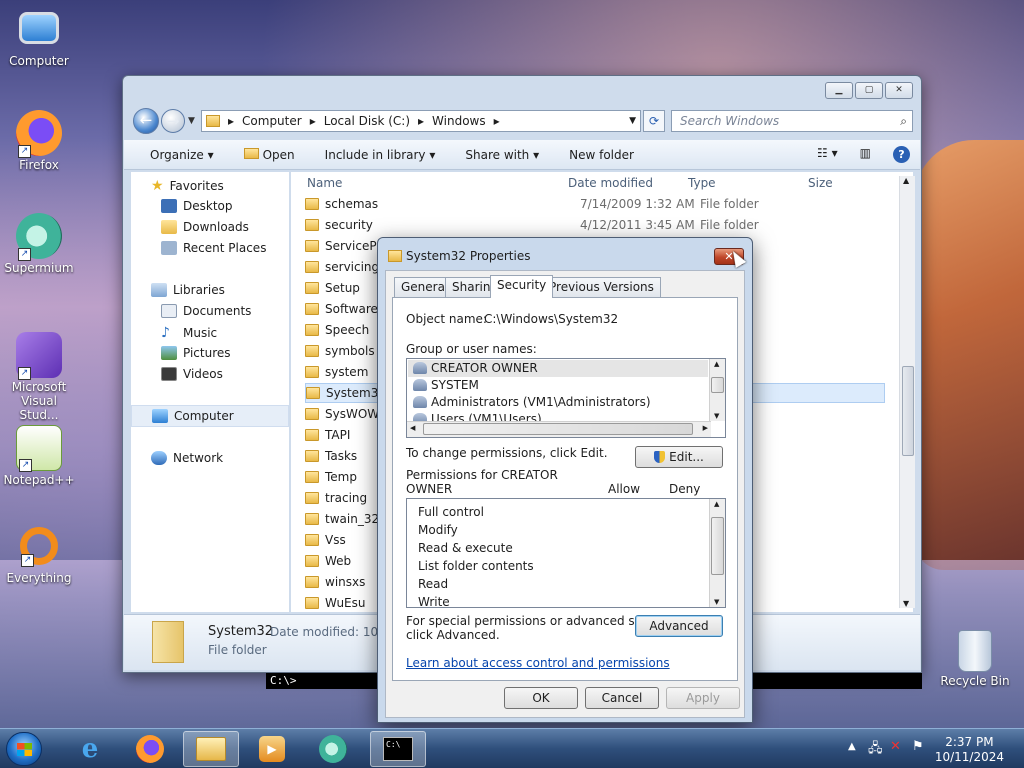 The height and width of the screenshot is (768, 1024). Describe the element at coordinates (654, 121) in the screenshot. I see `refresh-button: ⟳` at that location.